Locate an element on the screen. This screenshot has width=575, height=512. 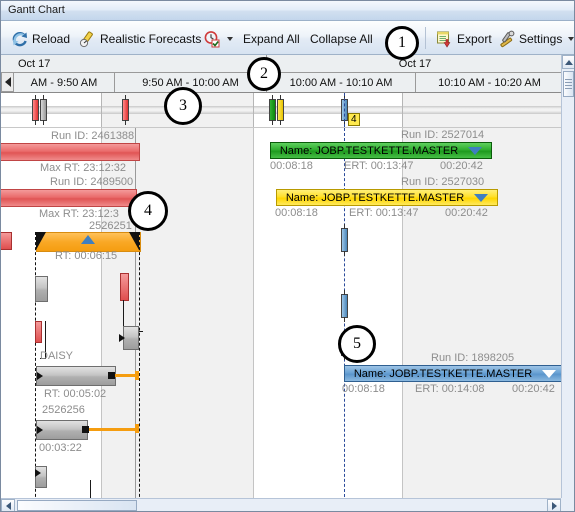
timeline-scroll-left-button is located at coordinates (7, 82).